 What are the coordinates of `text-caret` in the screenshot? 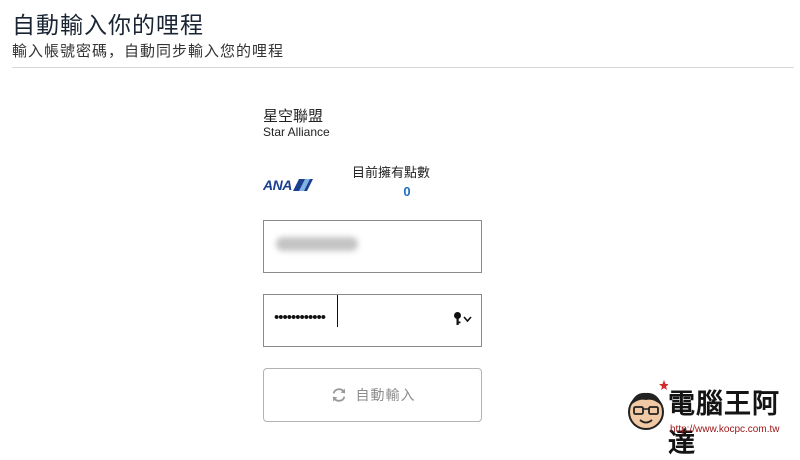 It's located at (337, 311).